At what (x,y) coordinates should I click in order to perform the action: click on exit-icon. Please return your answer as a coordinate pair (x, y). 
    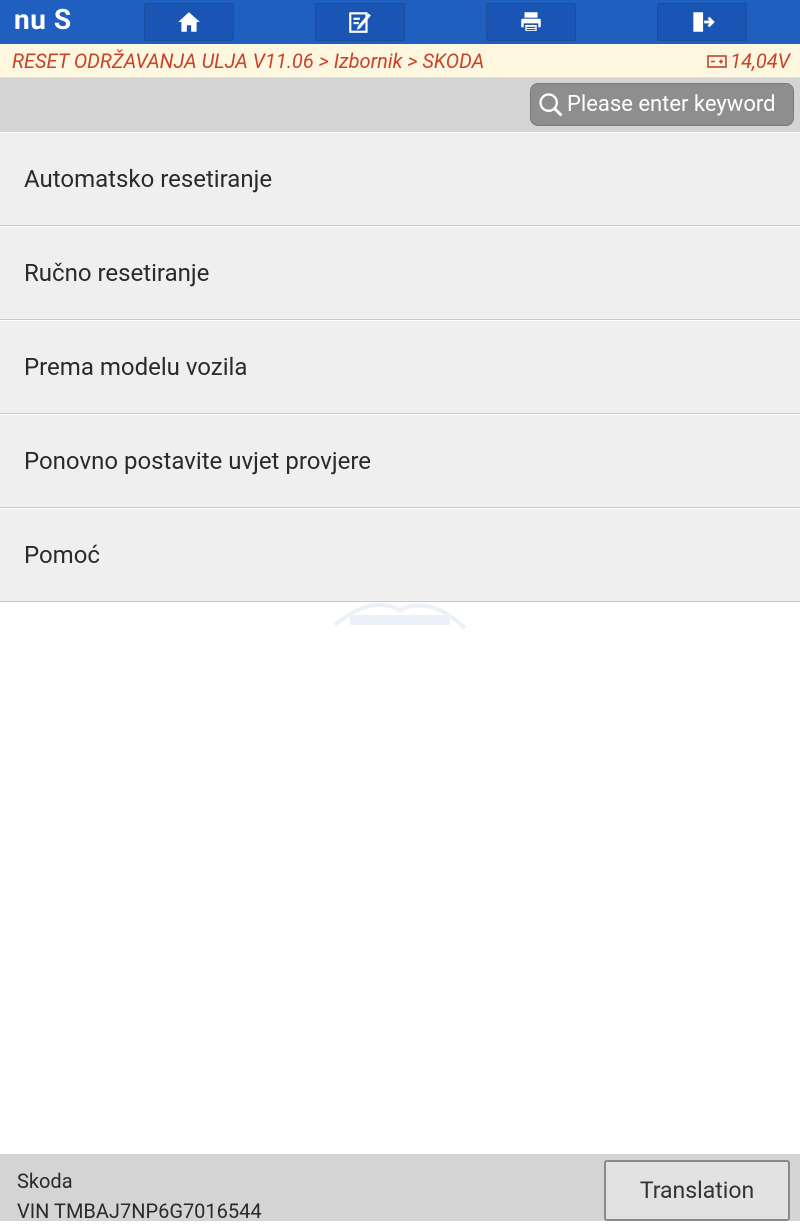
    Looking at the image, I should click on (704, 22).